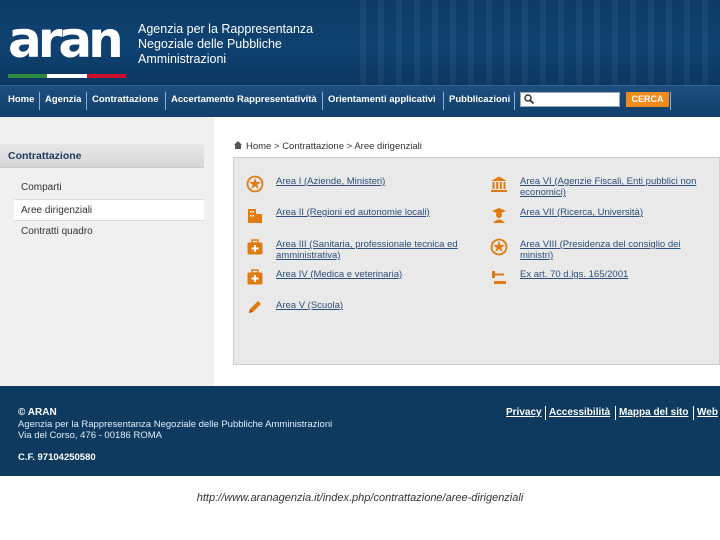 The height and width of the screenshot is (540, 720). Describe the element at coordinates (258, 146) in the screenshot. I see `breadcrumb-home: Home` at that location.